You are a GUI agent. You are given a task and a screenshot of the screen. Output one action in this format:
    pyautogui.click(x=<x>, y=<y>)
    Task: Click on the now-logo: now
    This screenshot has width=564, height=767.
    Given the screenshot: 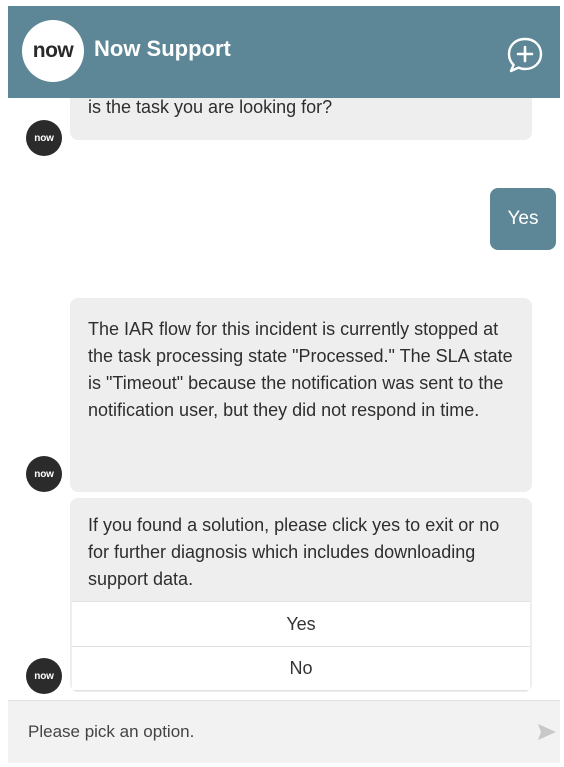 What is the action you would take?
    pyautogui.click(x=53, y=51)
    